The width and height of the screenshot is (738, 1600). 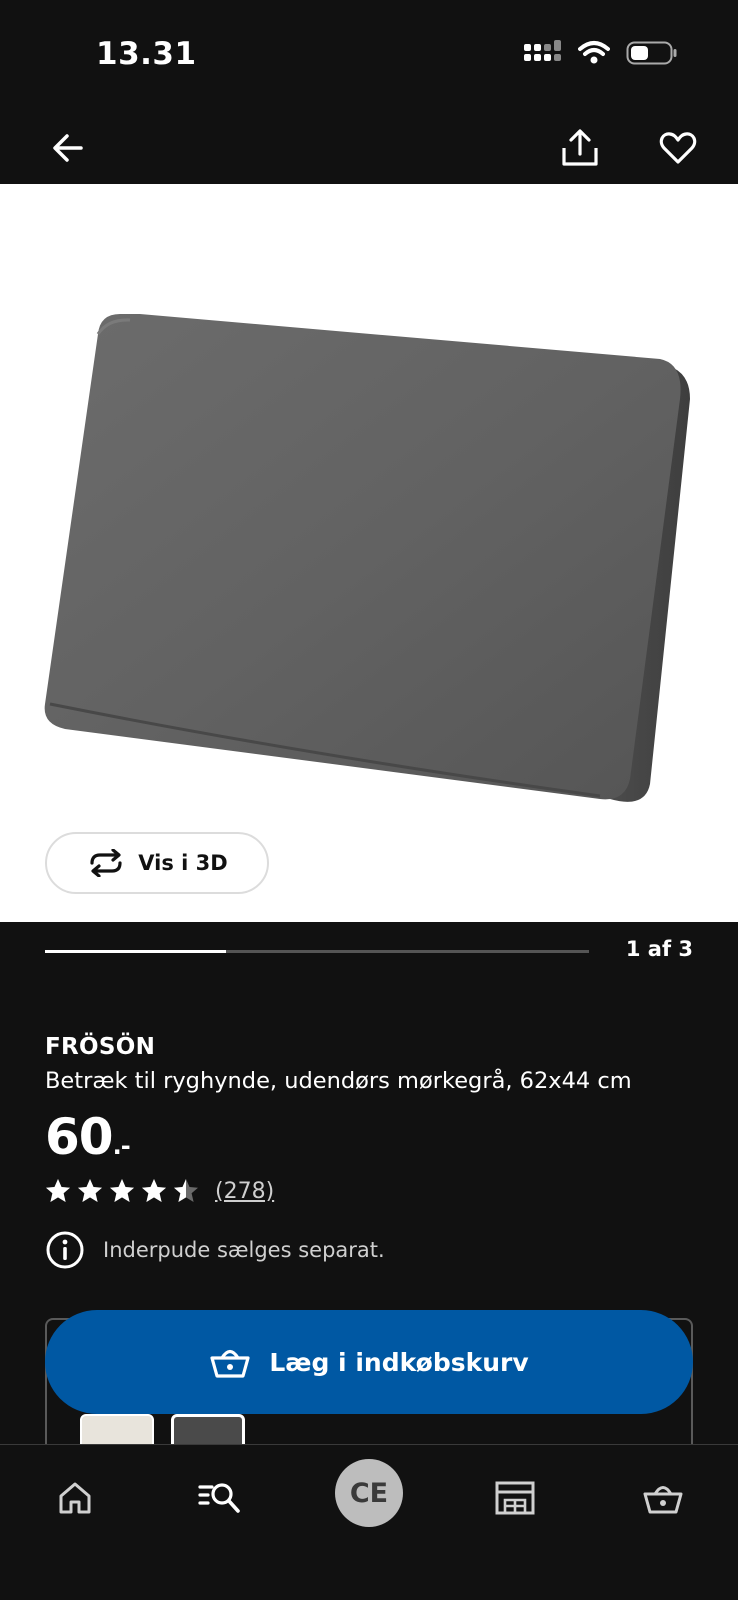 What do you see at coordinates (244, 1250) in the screenshot?
I see `info-text: Inderpude sælges separat.` at bounding box center [244, 1250].